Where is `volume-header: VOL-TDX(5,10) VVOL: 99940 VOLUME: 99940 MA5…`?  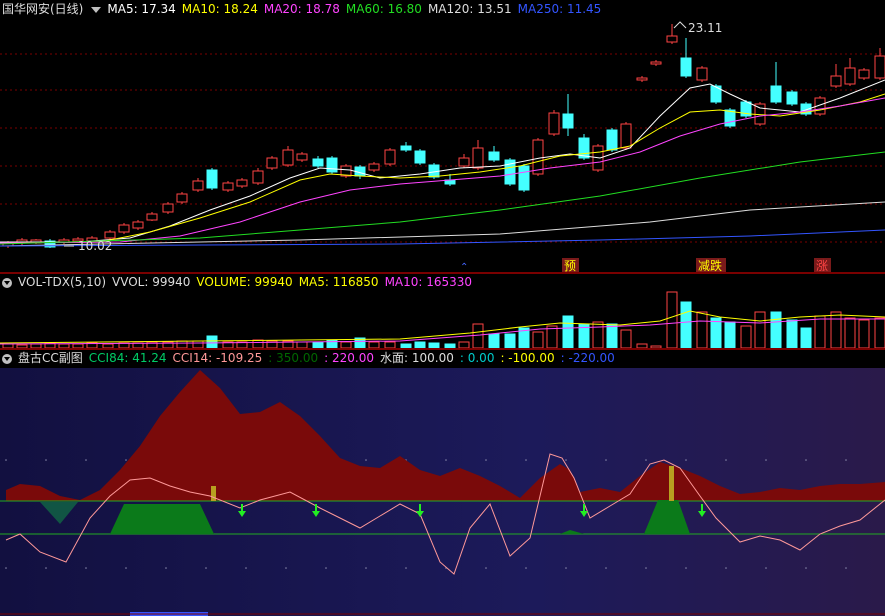 volume-header: VOL-TDX(5,10) VVOL: 99940 VOLUME: 99940 MA5… is located at coordinates (242, 282).